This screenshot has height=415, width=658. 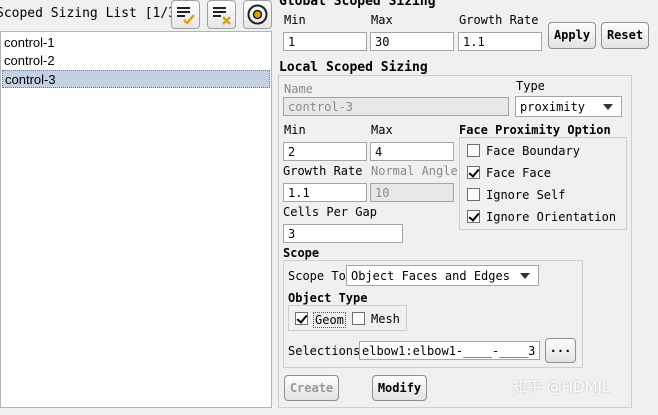 What do you see at coordinates (329, 320) in the screenshot?
I see `geom-label: Geom` at bounding box center [329, 320].